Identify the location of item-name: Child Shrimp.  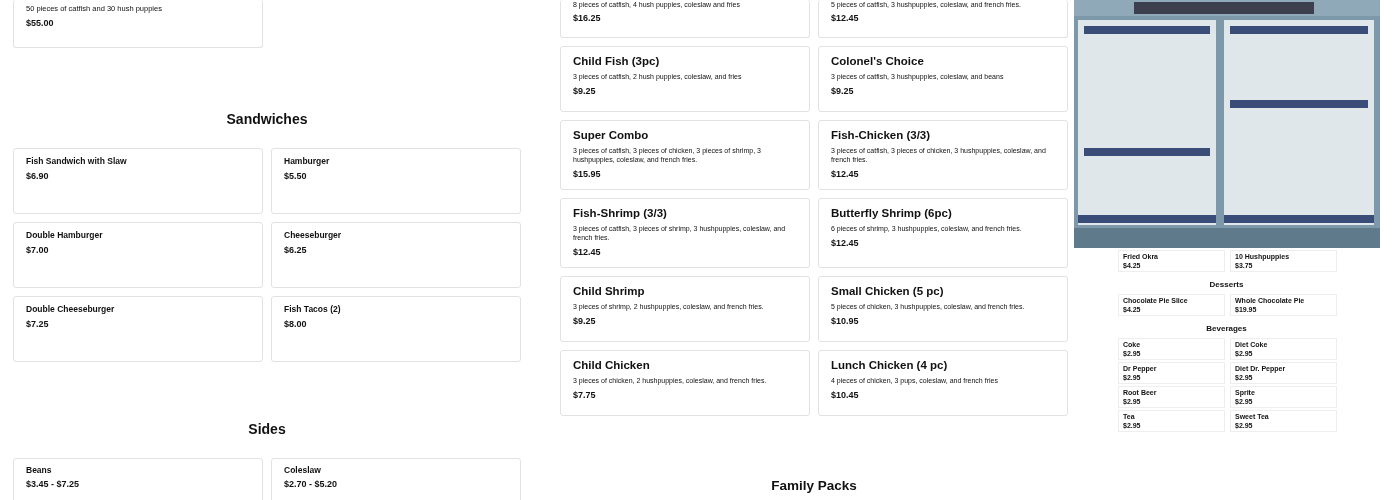
(609, 291).